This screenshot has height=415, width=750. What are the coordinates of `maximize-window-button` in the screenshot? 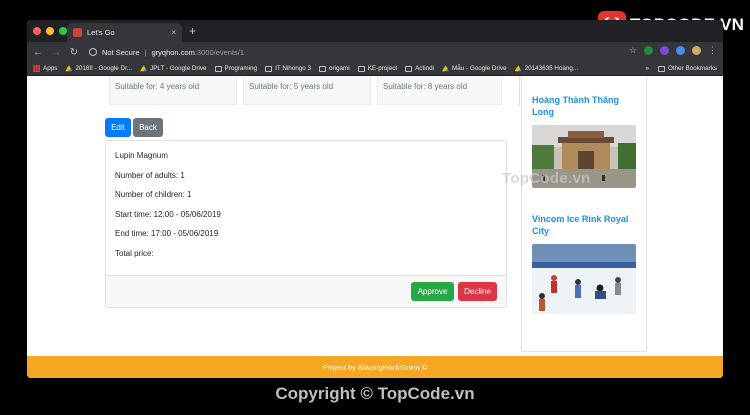 It's located at (63, 31).